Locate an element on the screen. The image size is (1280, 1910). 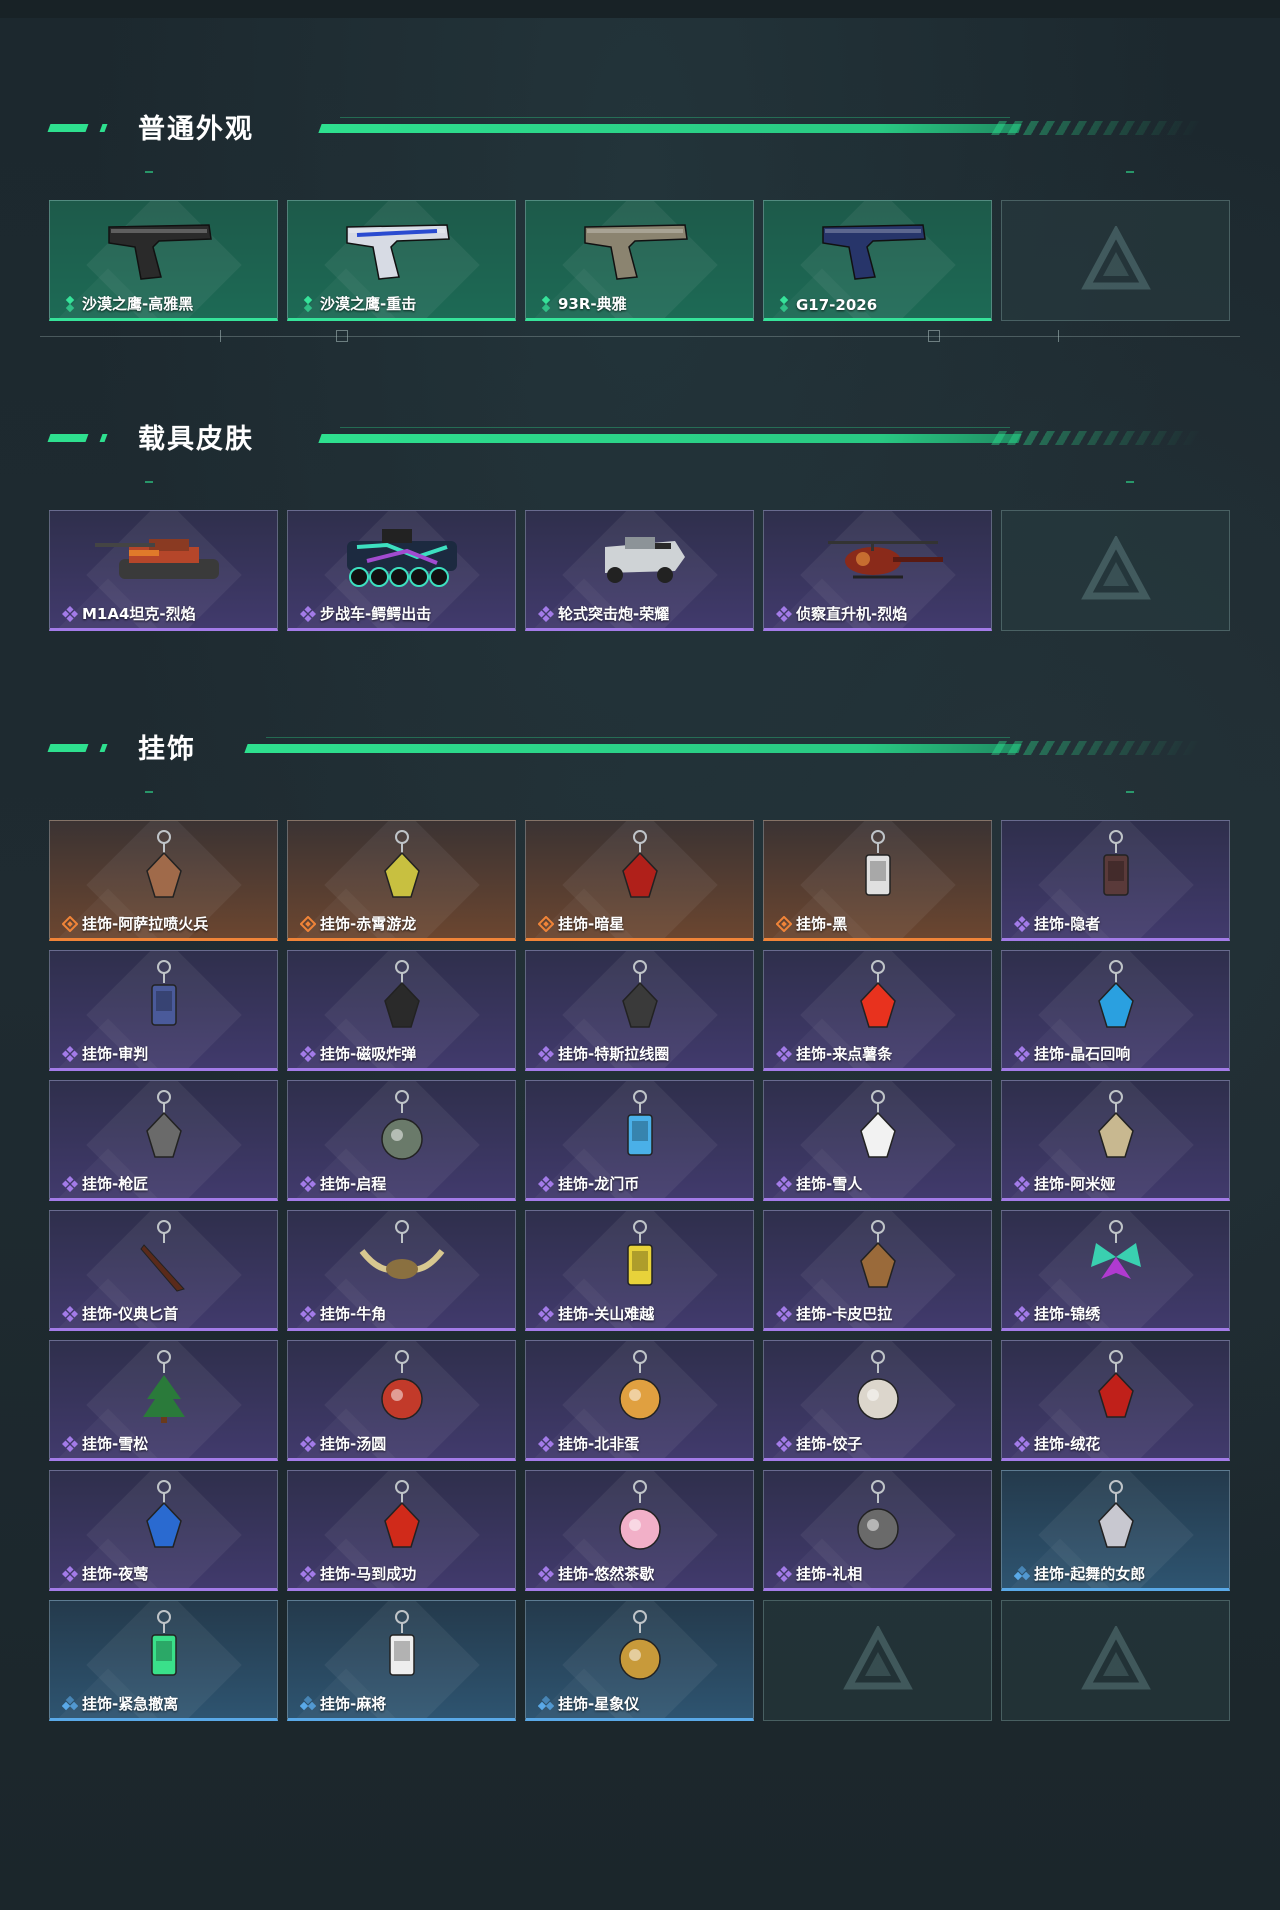
item-card: 挂饰-赤霄游龙 is located at coordinates (401, 880).